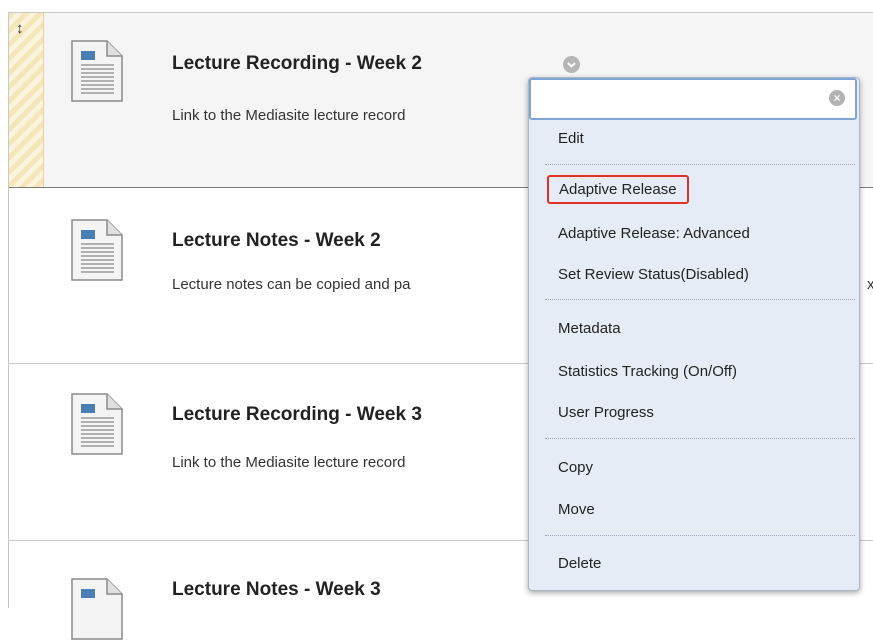 The image size is (873, 641). I want to click on menu-item-copy: Copy, so click(575, 467).